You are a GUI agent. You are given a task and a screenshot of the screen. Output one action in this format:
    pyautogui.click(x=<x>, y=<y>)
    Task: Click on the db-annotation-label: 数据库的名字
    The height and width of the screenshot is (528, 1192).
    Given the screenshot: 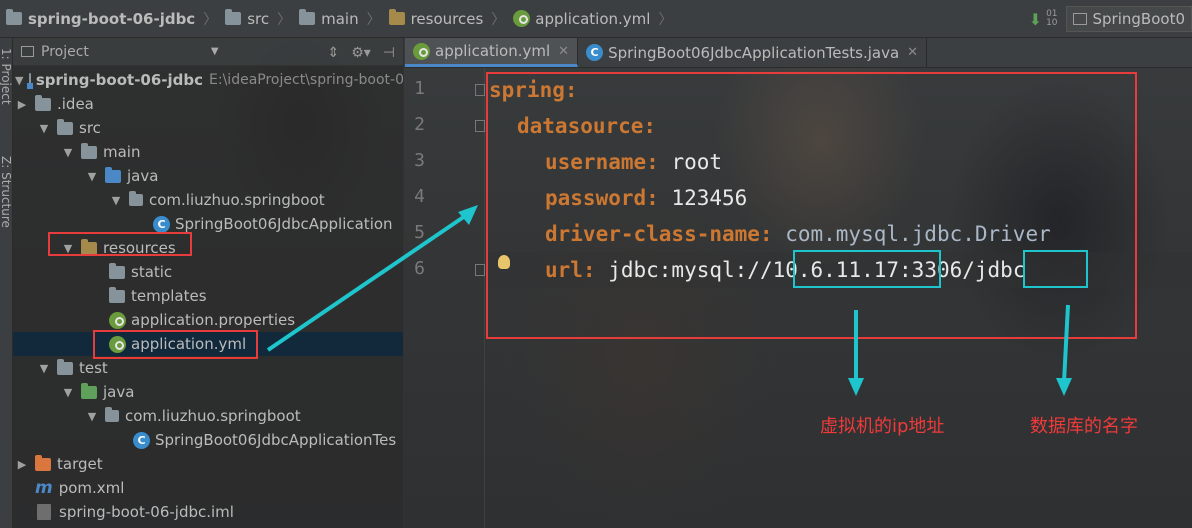 What is the action you would take?
    pyautogui.click(x=1084, y=426)
    